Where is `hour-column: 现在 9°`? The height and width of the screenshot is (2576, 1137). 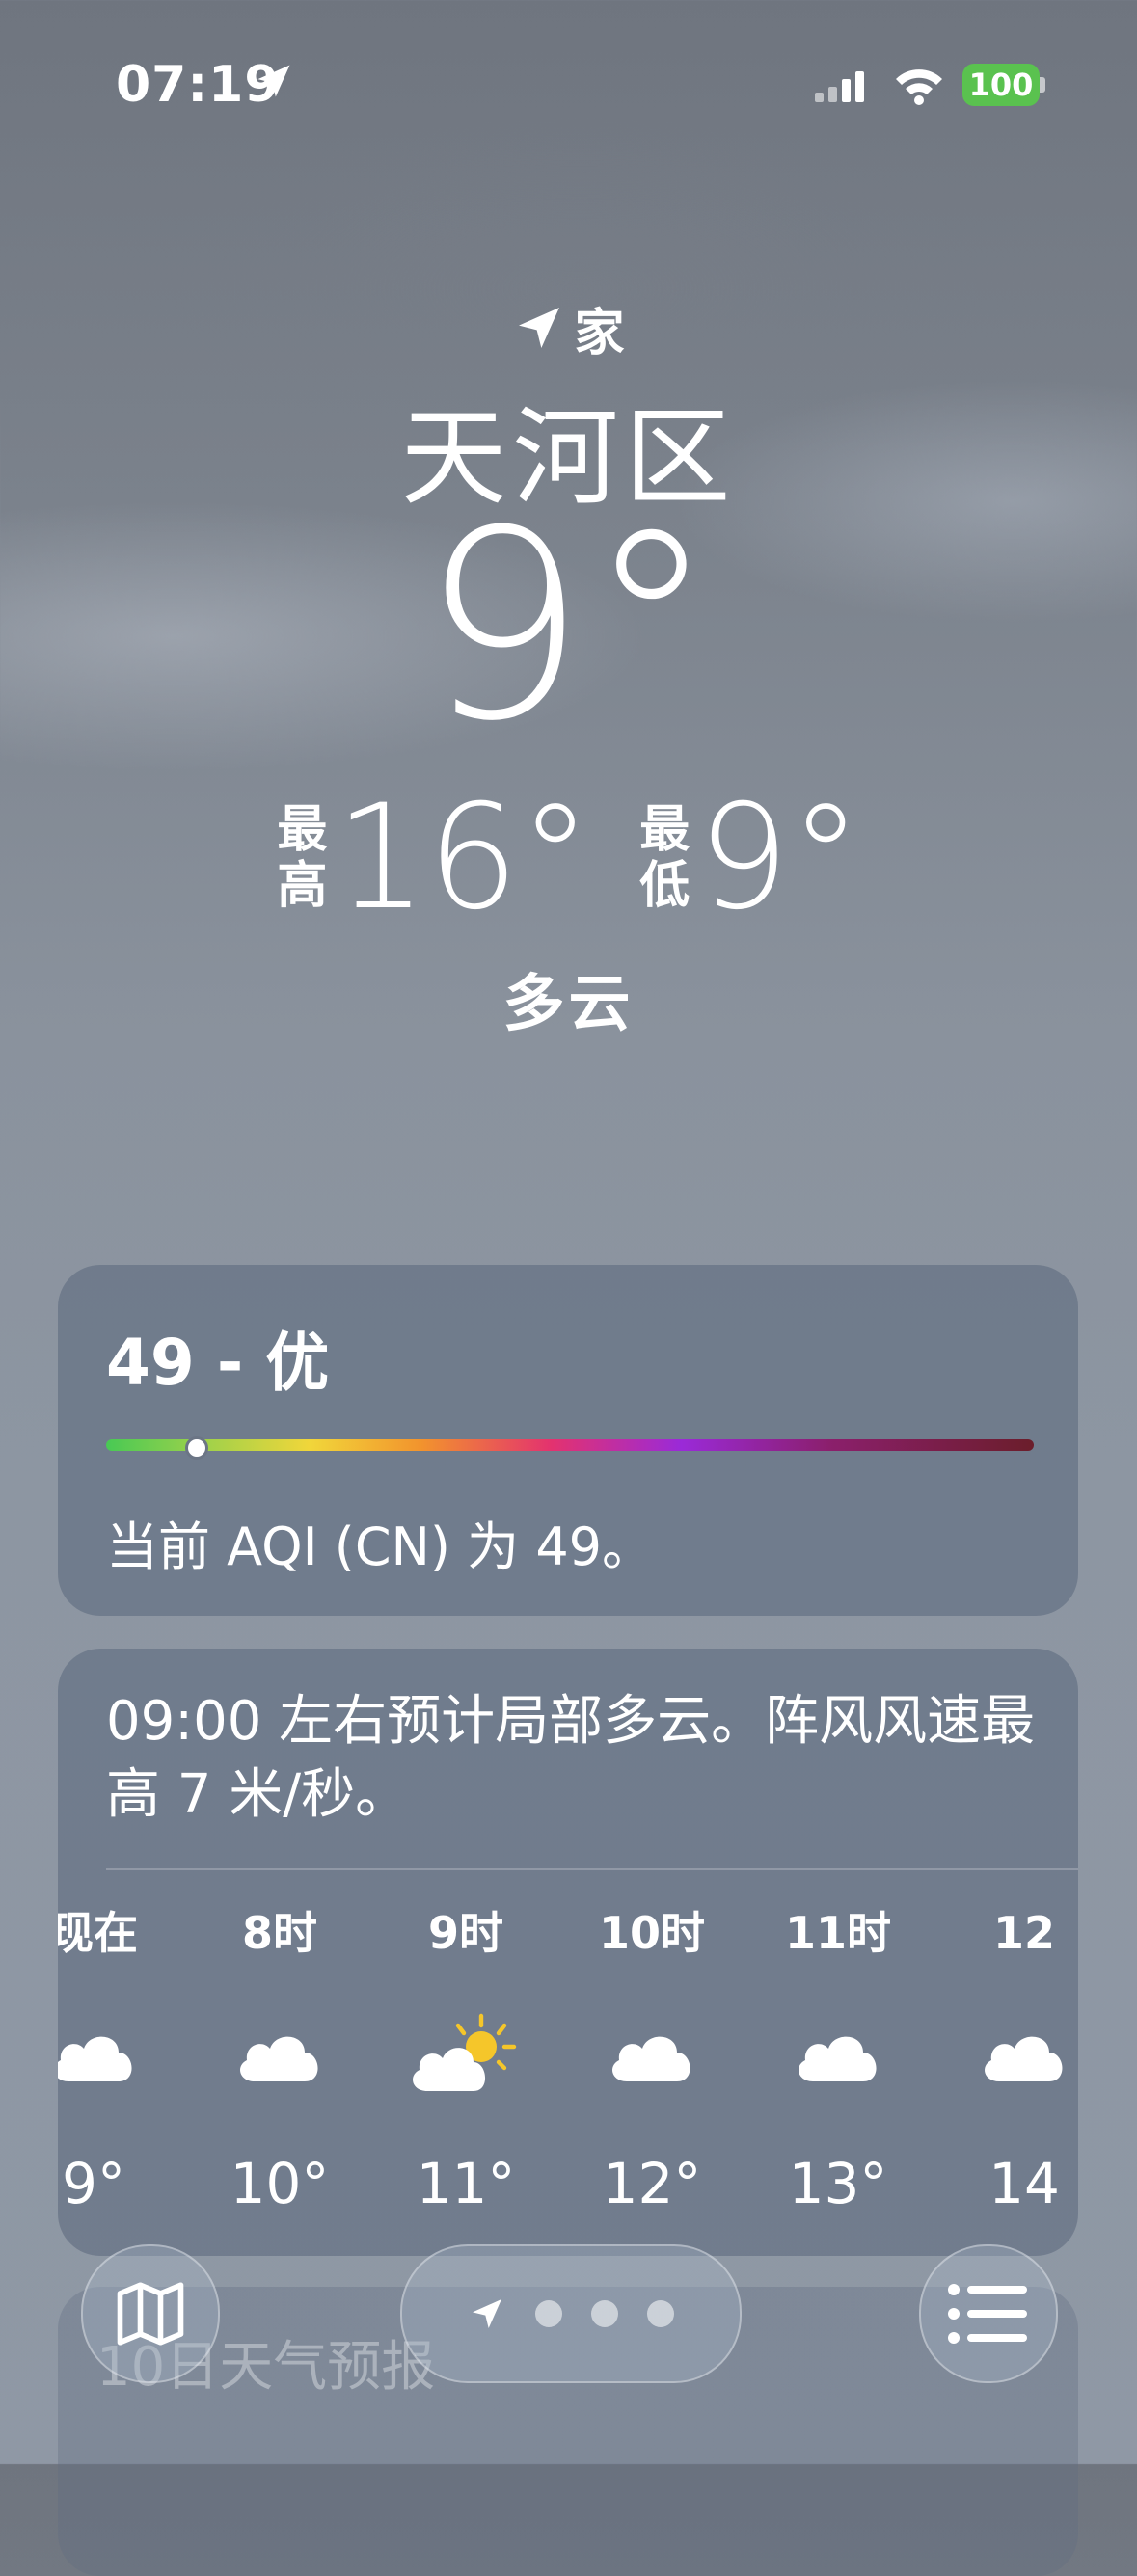 hour-column: 现在 9° is located at coordinates (121, 2063).